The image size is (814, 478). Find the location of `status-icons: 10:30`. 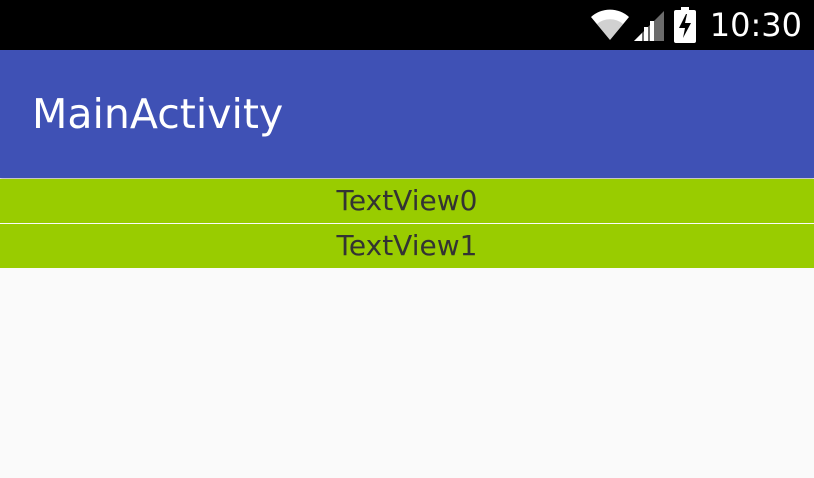

status-icons: 10:30 is located at coordinates (696, 25).